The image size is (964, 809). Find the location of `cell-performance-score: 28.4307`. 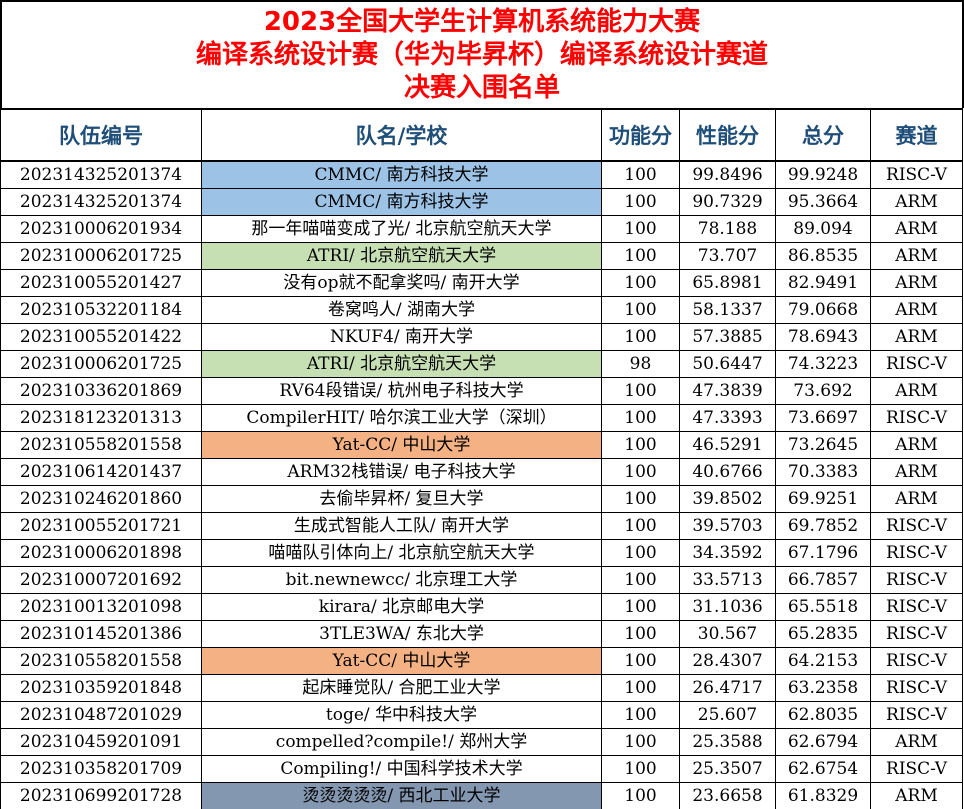

cell-performance-score: 28.4307 is located at coordinates (727, 661).